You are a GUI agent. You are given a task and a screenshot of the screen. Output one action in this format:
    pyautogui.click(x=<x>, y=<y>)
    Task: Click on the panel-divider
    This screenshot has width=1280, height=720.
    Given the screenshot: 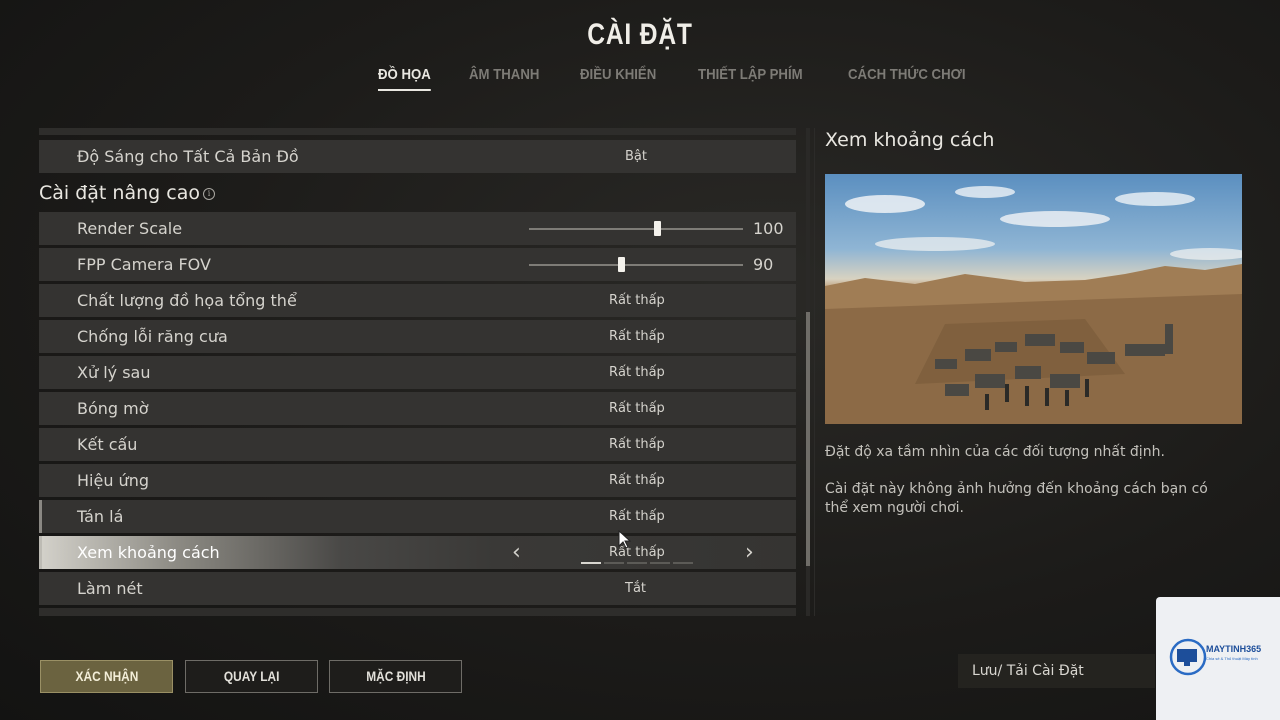 What is the action you would take?
    pyautogui.click(x=814, y=372)
    